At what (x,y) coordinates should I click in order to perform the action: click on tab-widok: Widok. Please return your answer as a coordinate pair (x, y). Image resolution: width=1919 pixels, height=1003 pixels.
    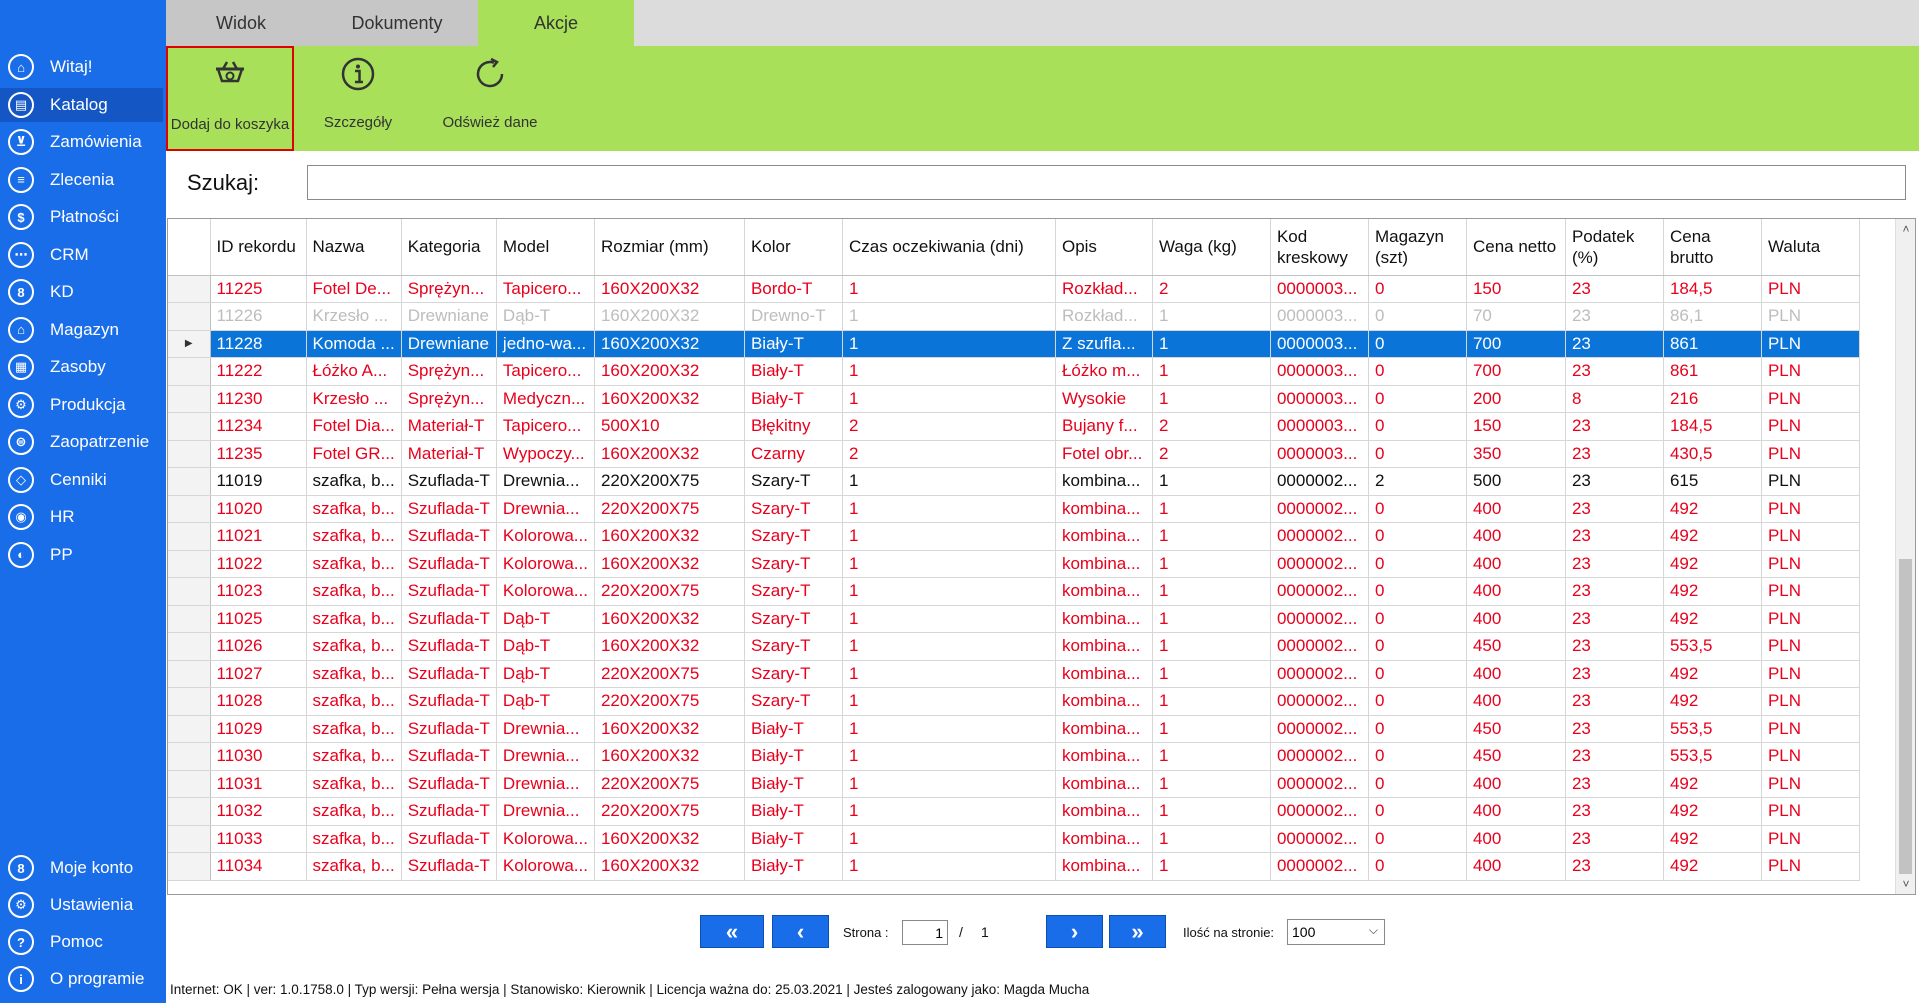
    Looking at the image, I should click on (241, 23).